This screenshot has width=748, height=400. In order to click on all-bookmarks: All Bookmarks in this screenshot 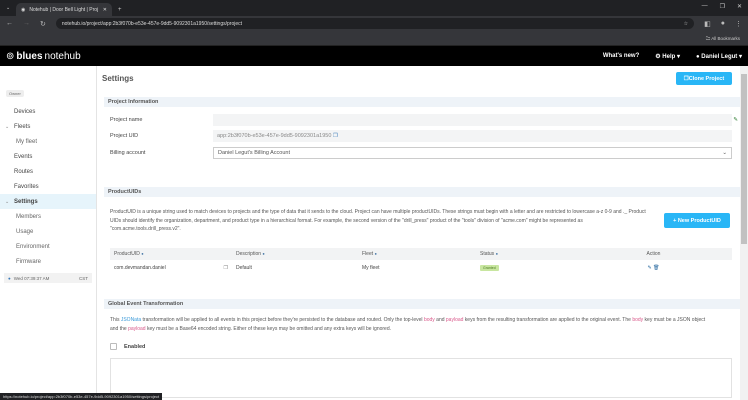, I will do `click(725, 38)`.